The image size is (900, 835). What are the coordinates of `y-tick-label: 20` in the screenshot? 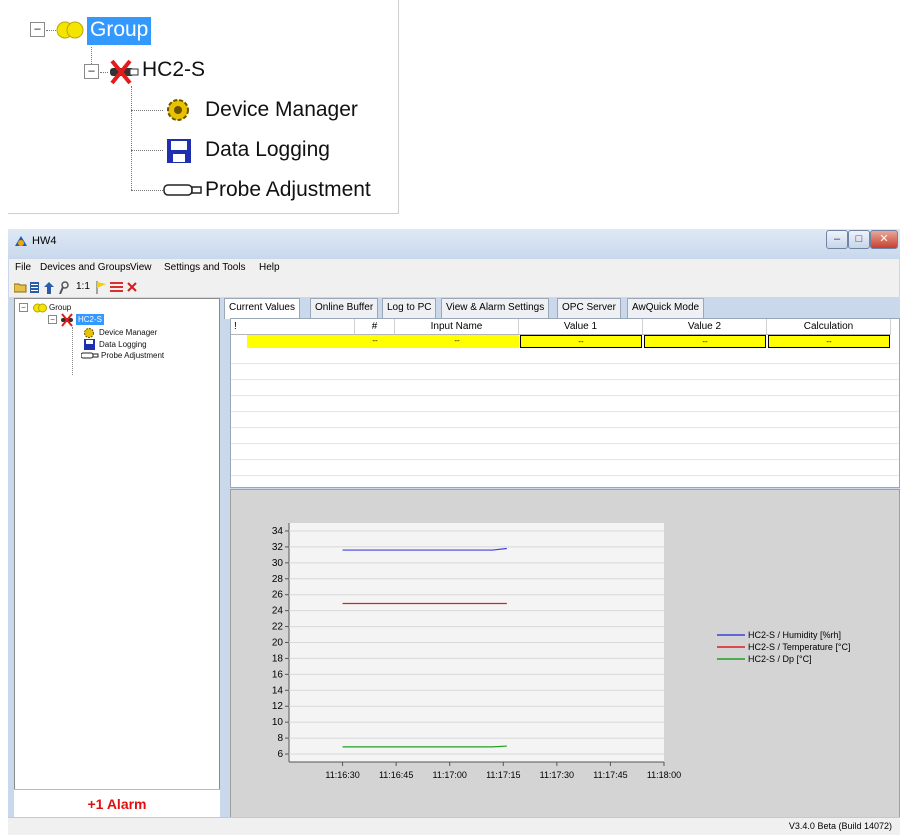 It's located at (278, 643).